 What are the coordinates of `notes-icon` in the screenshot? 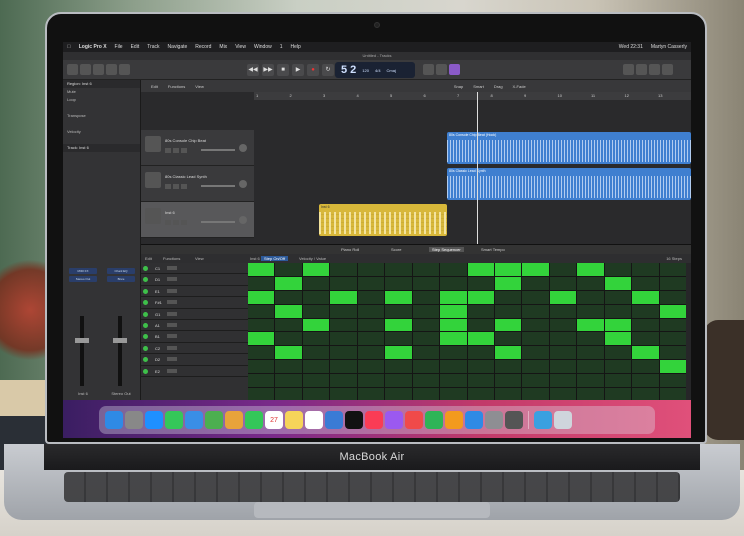 It's located at (294, 420).